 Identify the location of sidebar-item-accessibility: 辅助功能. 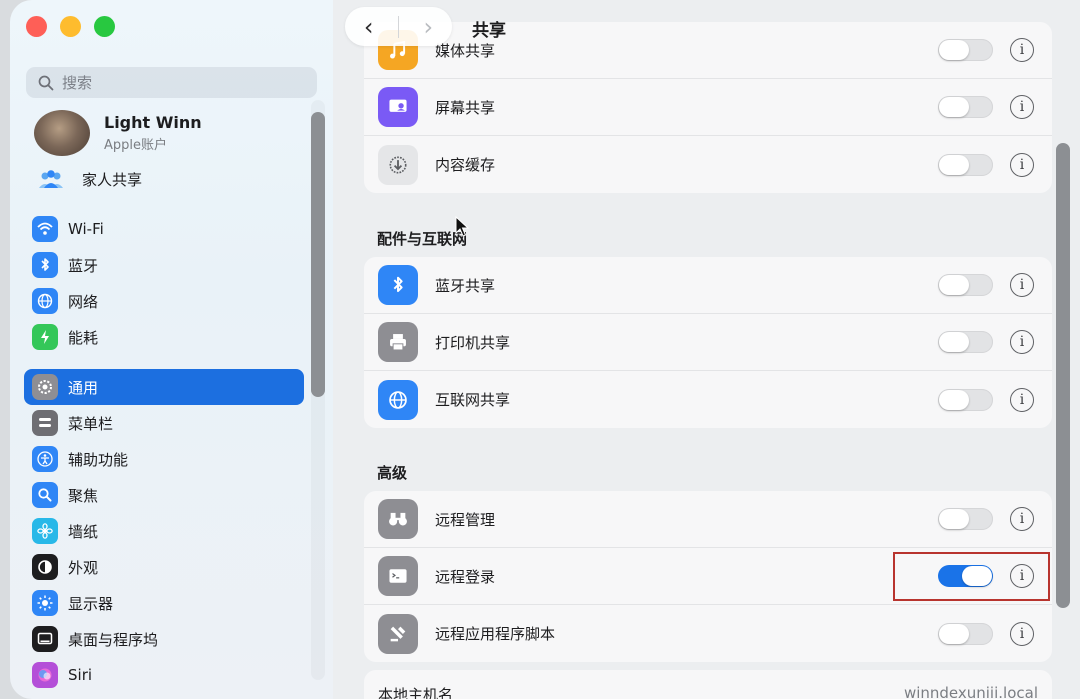
(164, 459).